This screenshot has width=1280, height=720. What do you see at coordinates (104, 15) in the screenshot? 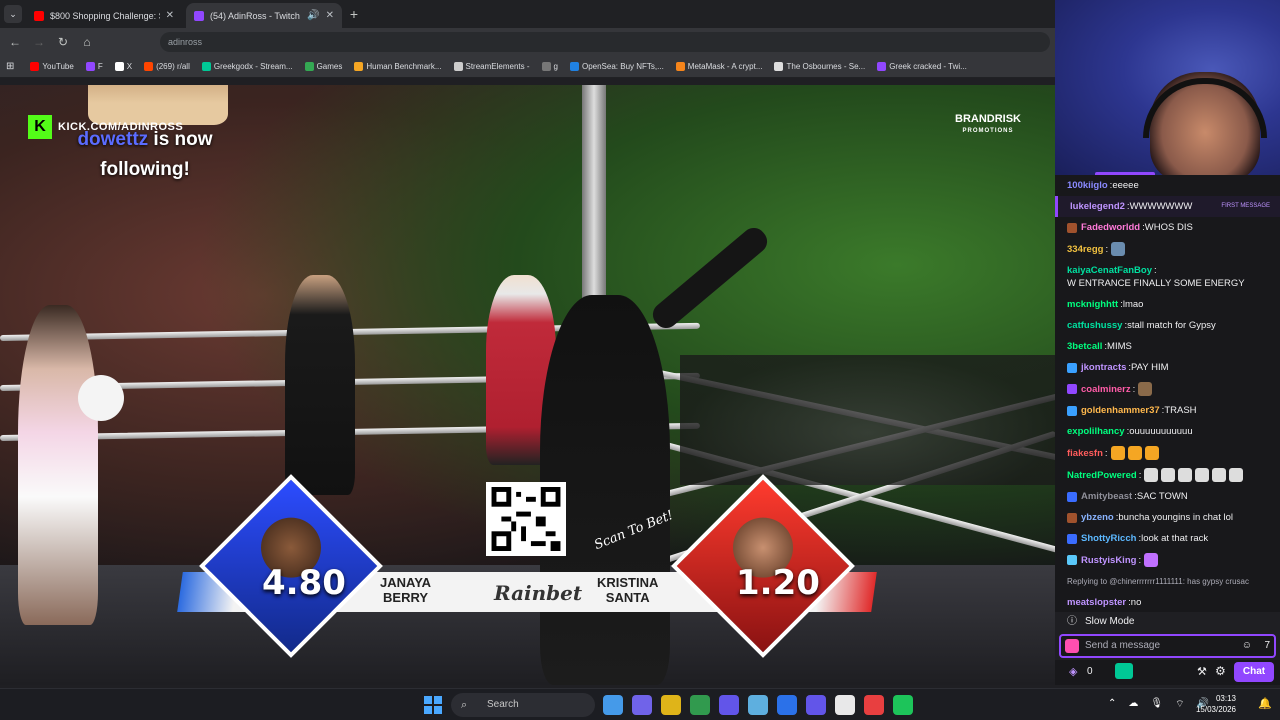
I see `tab-youtube: $800 Shopping Challenge: Sai ✕` at bounding box center [104, 15].